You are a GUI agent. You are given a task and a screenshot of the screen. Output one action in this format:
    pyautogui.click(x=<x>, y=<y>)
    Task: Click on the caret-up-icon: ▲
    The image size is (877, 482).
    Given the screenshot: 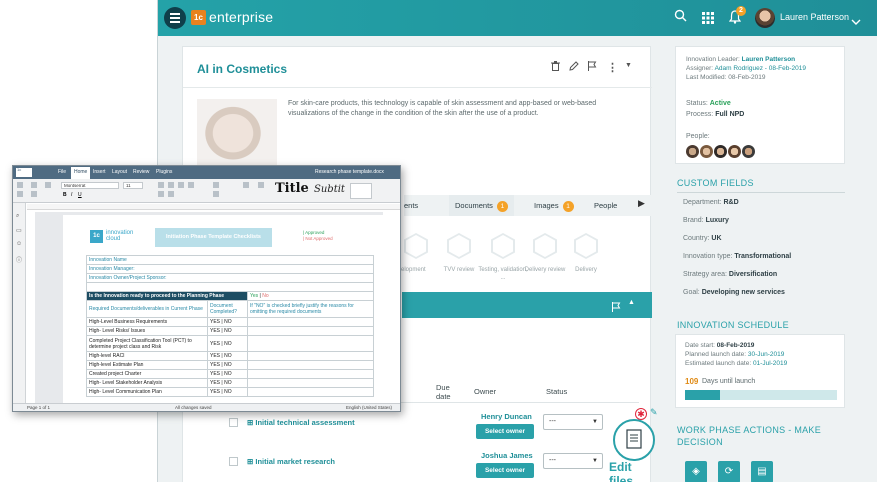 What is the action you would take?
    pyautogui.click(x=631, y=302)
    